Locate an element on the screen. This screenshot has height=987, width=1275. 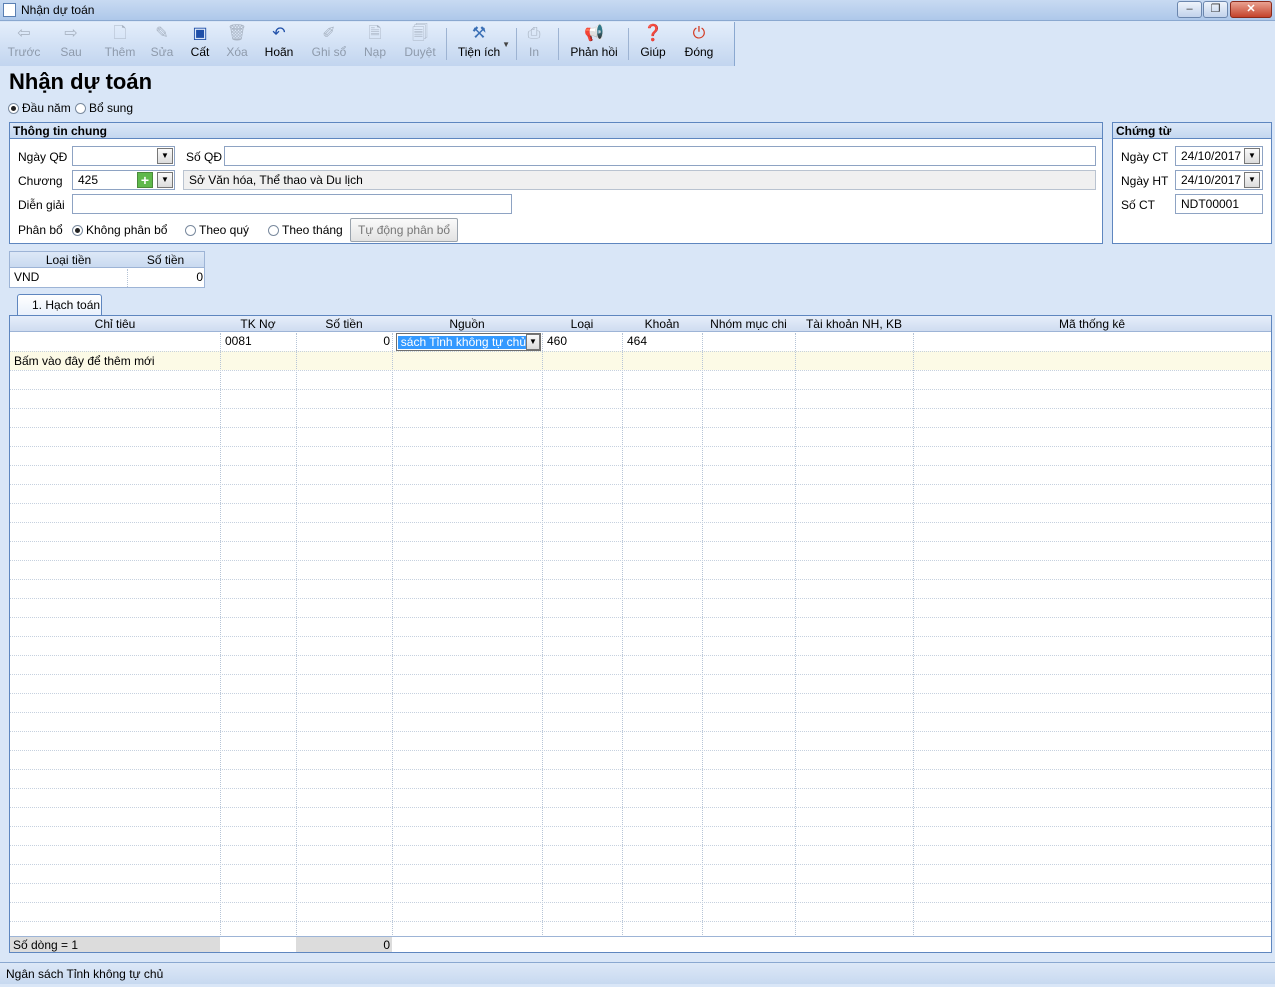
help-button: ❓ Giúp is located at coordinates (653, 44).